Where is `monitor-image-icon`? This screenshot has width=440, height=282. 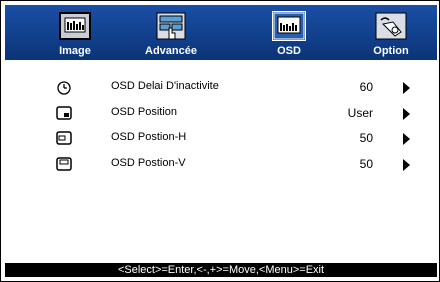
monitor-image-icon is located at coordinates (75, 26).